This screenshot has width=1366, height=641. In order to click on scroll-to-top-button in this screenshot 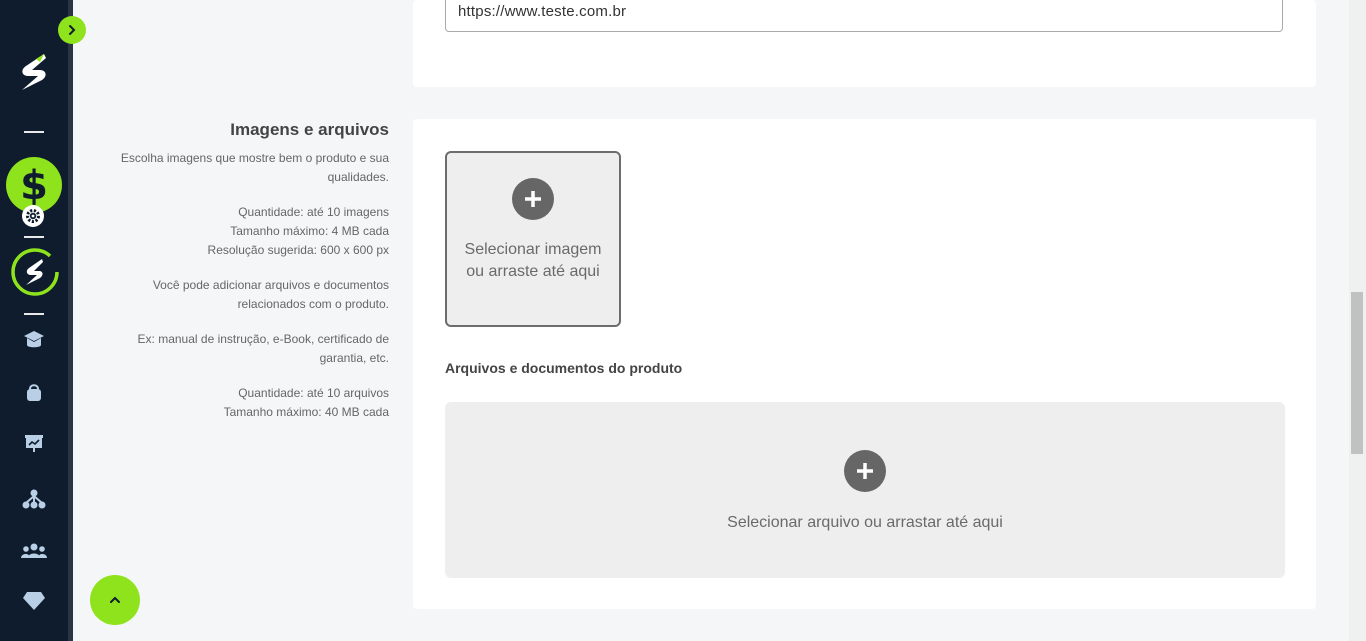, I will do `click(115, 600)`.